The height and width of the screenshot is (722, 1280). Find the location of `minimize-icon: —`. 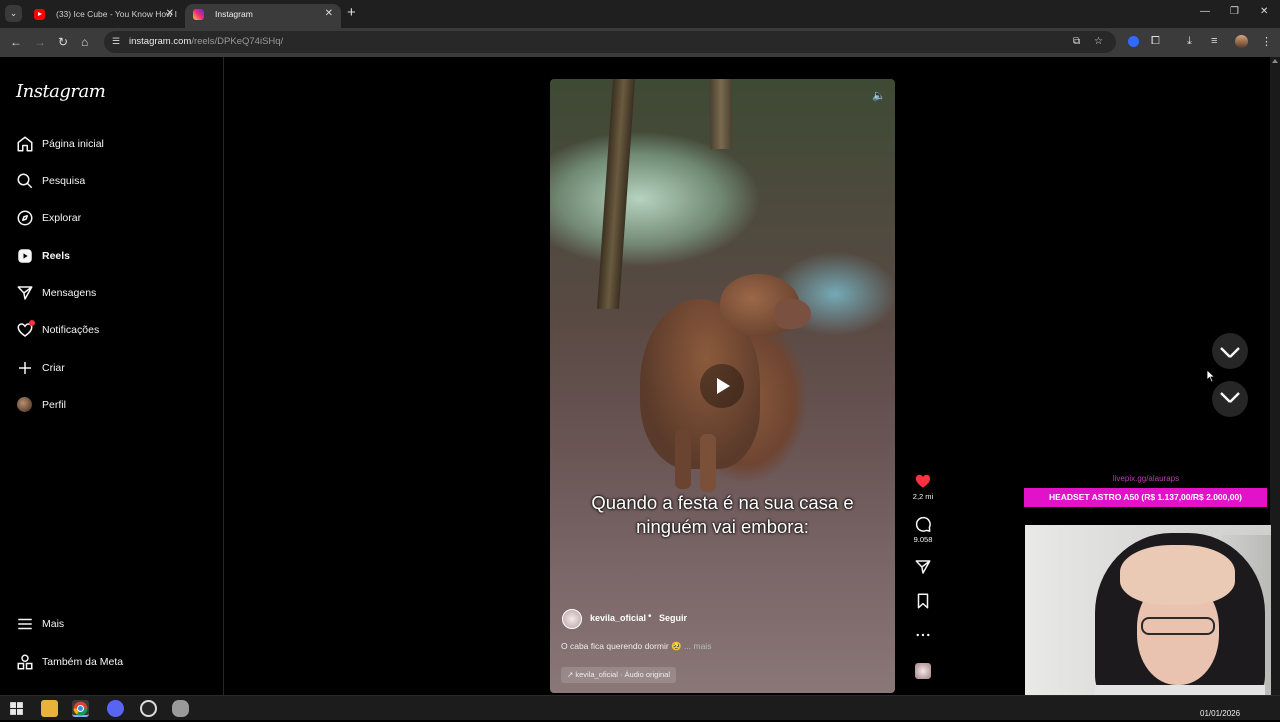

minimize-icon: — is located at coordinates (1205, 11).